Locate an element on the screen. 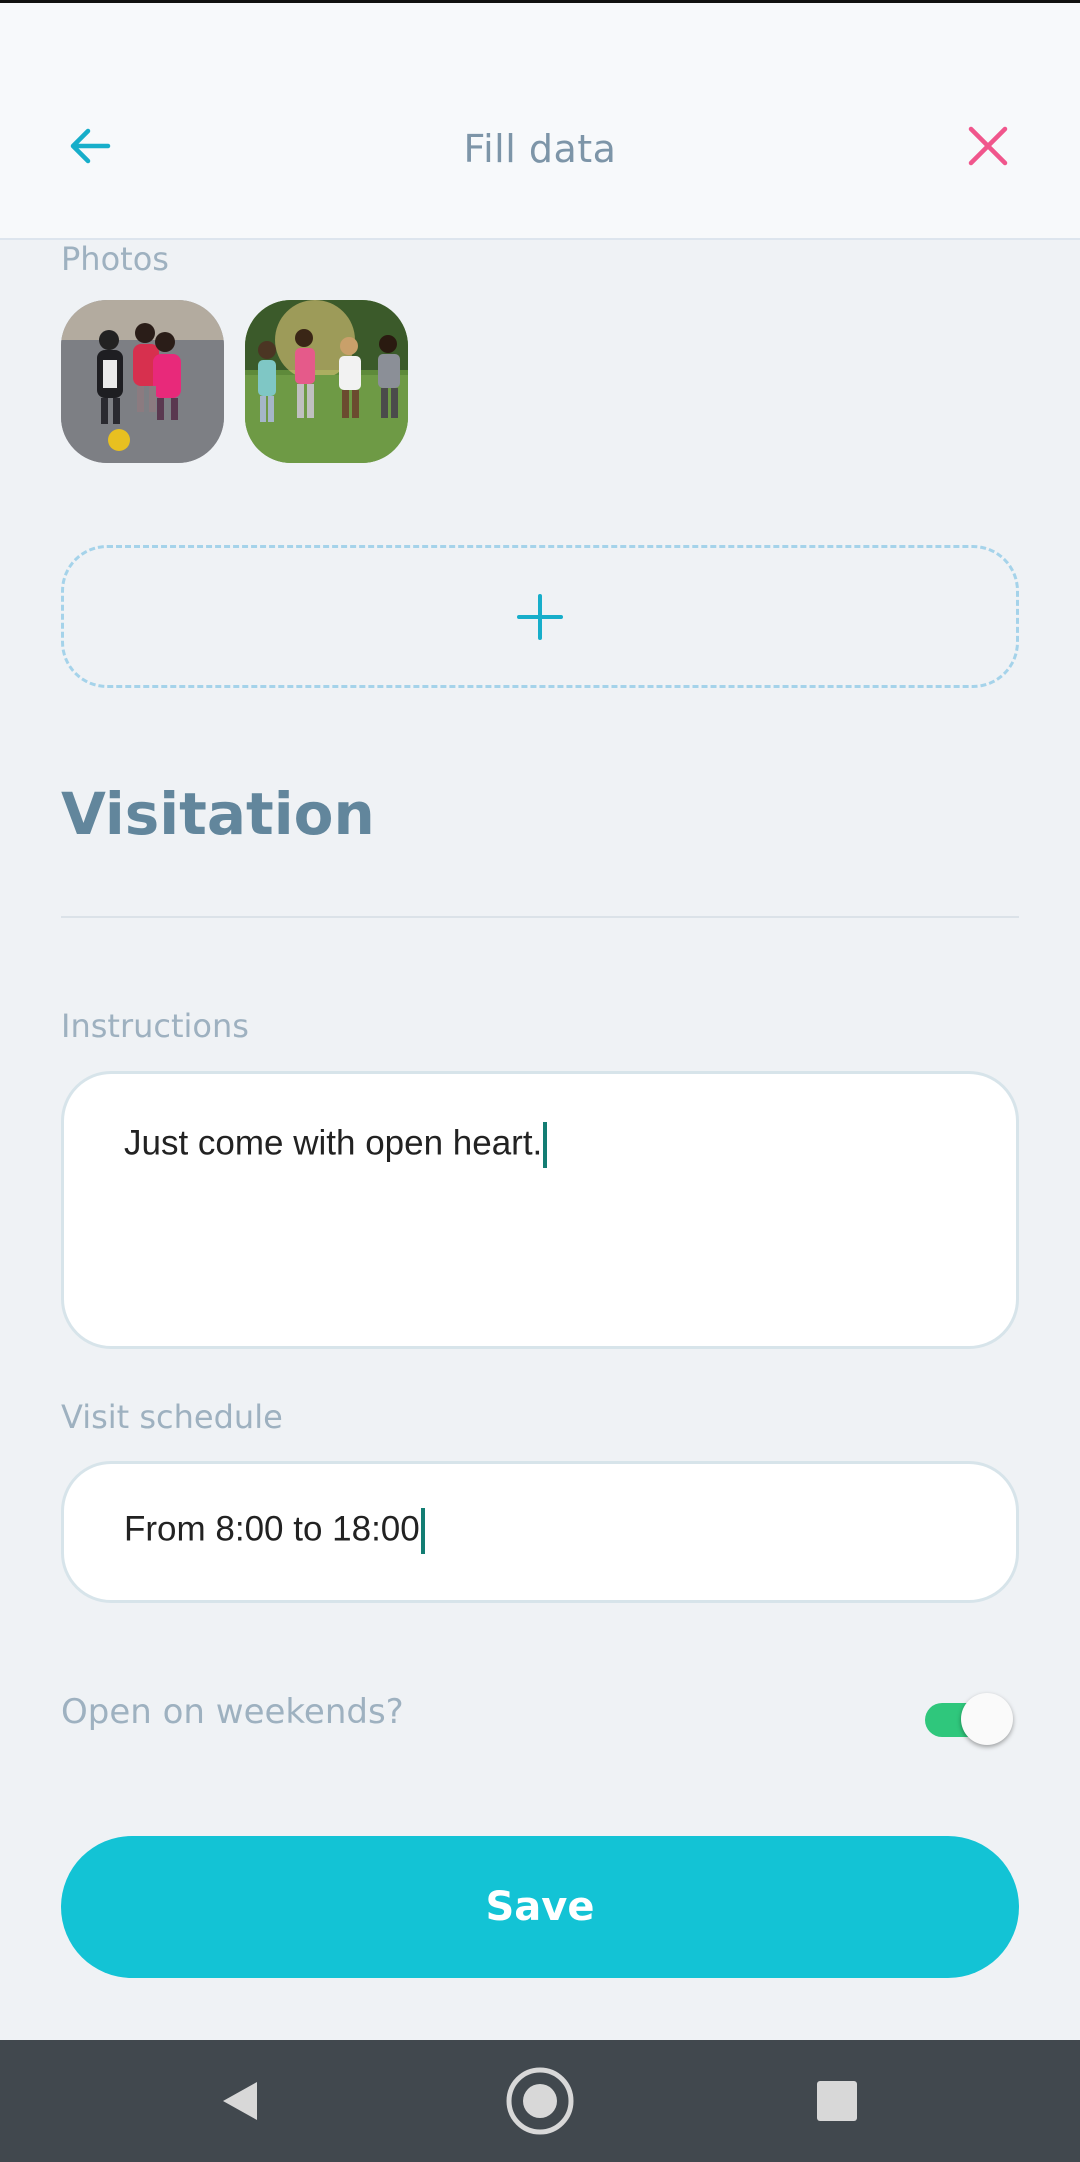  instructions-label: Instructions is located at coordinates (155, 1026).